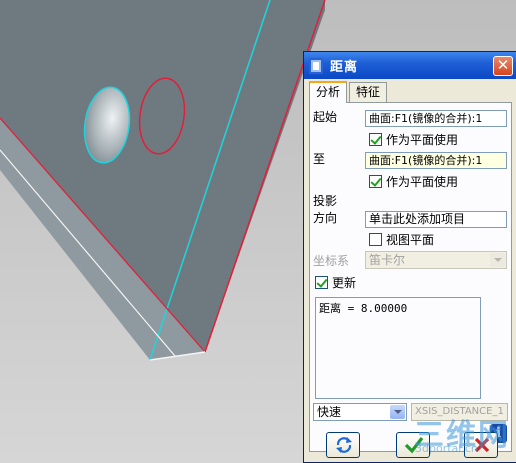  Describe the element at coordinates (368, 92) in the screenshot. I see `tab-feature: 特征` at that location.